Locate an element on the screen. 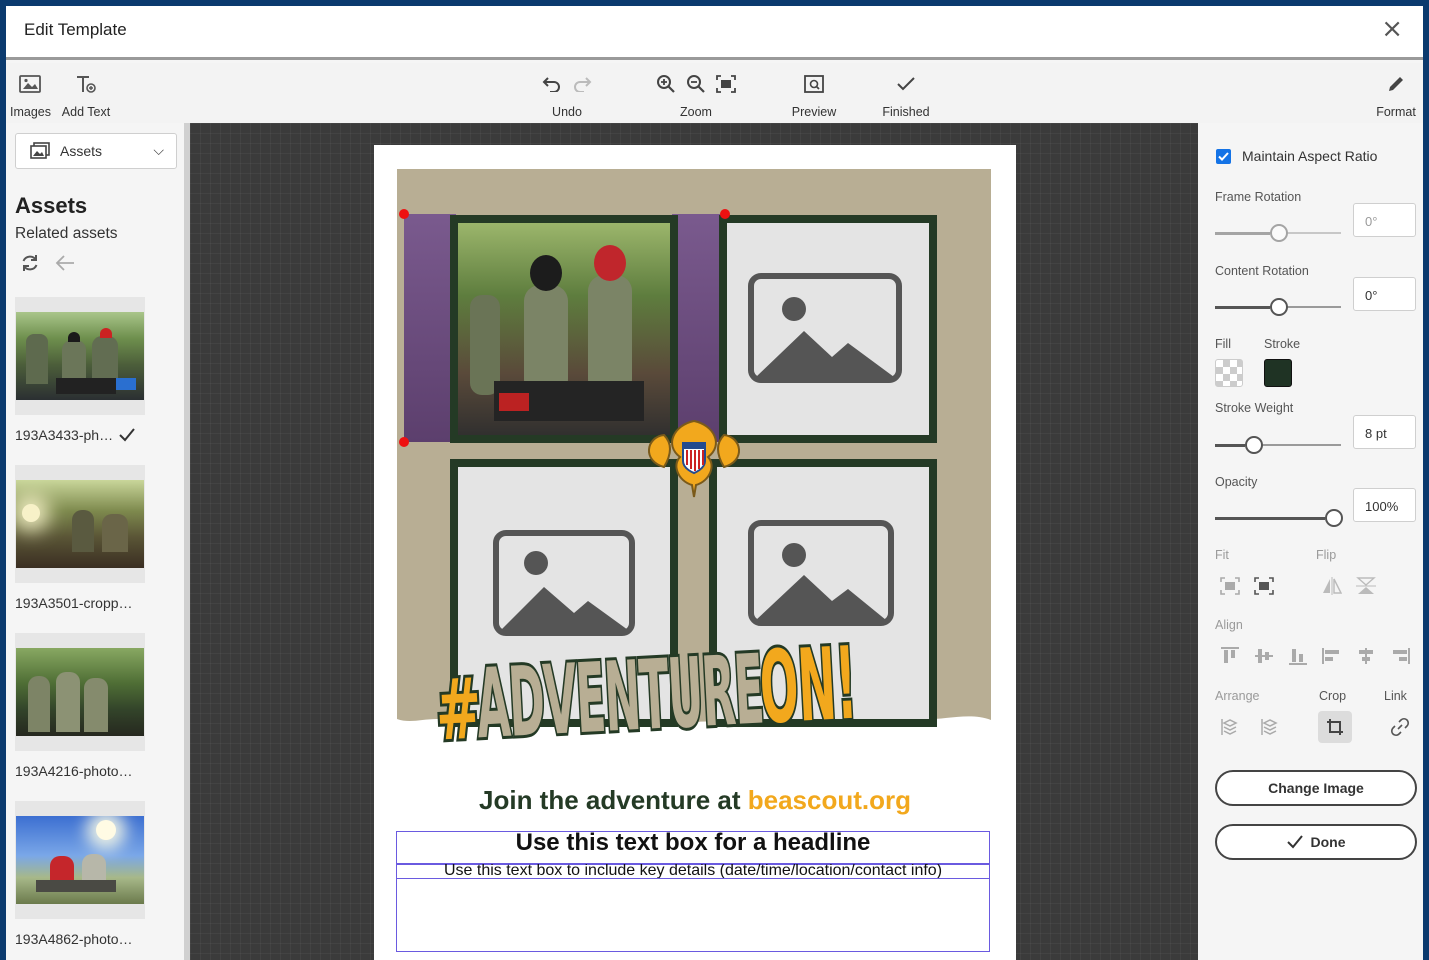  pencil-icon is located at coordinates (1396, 84).